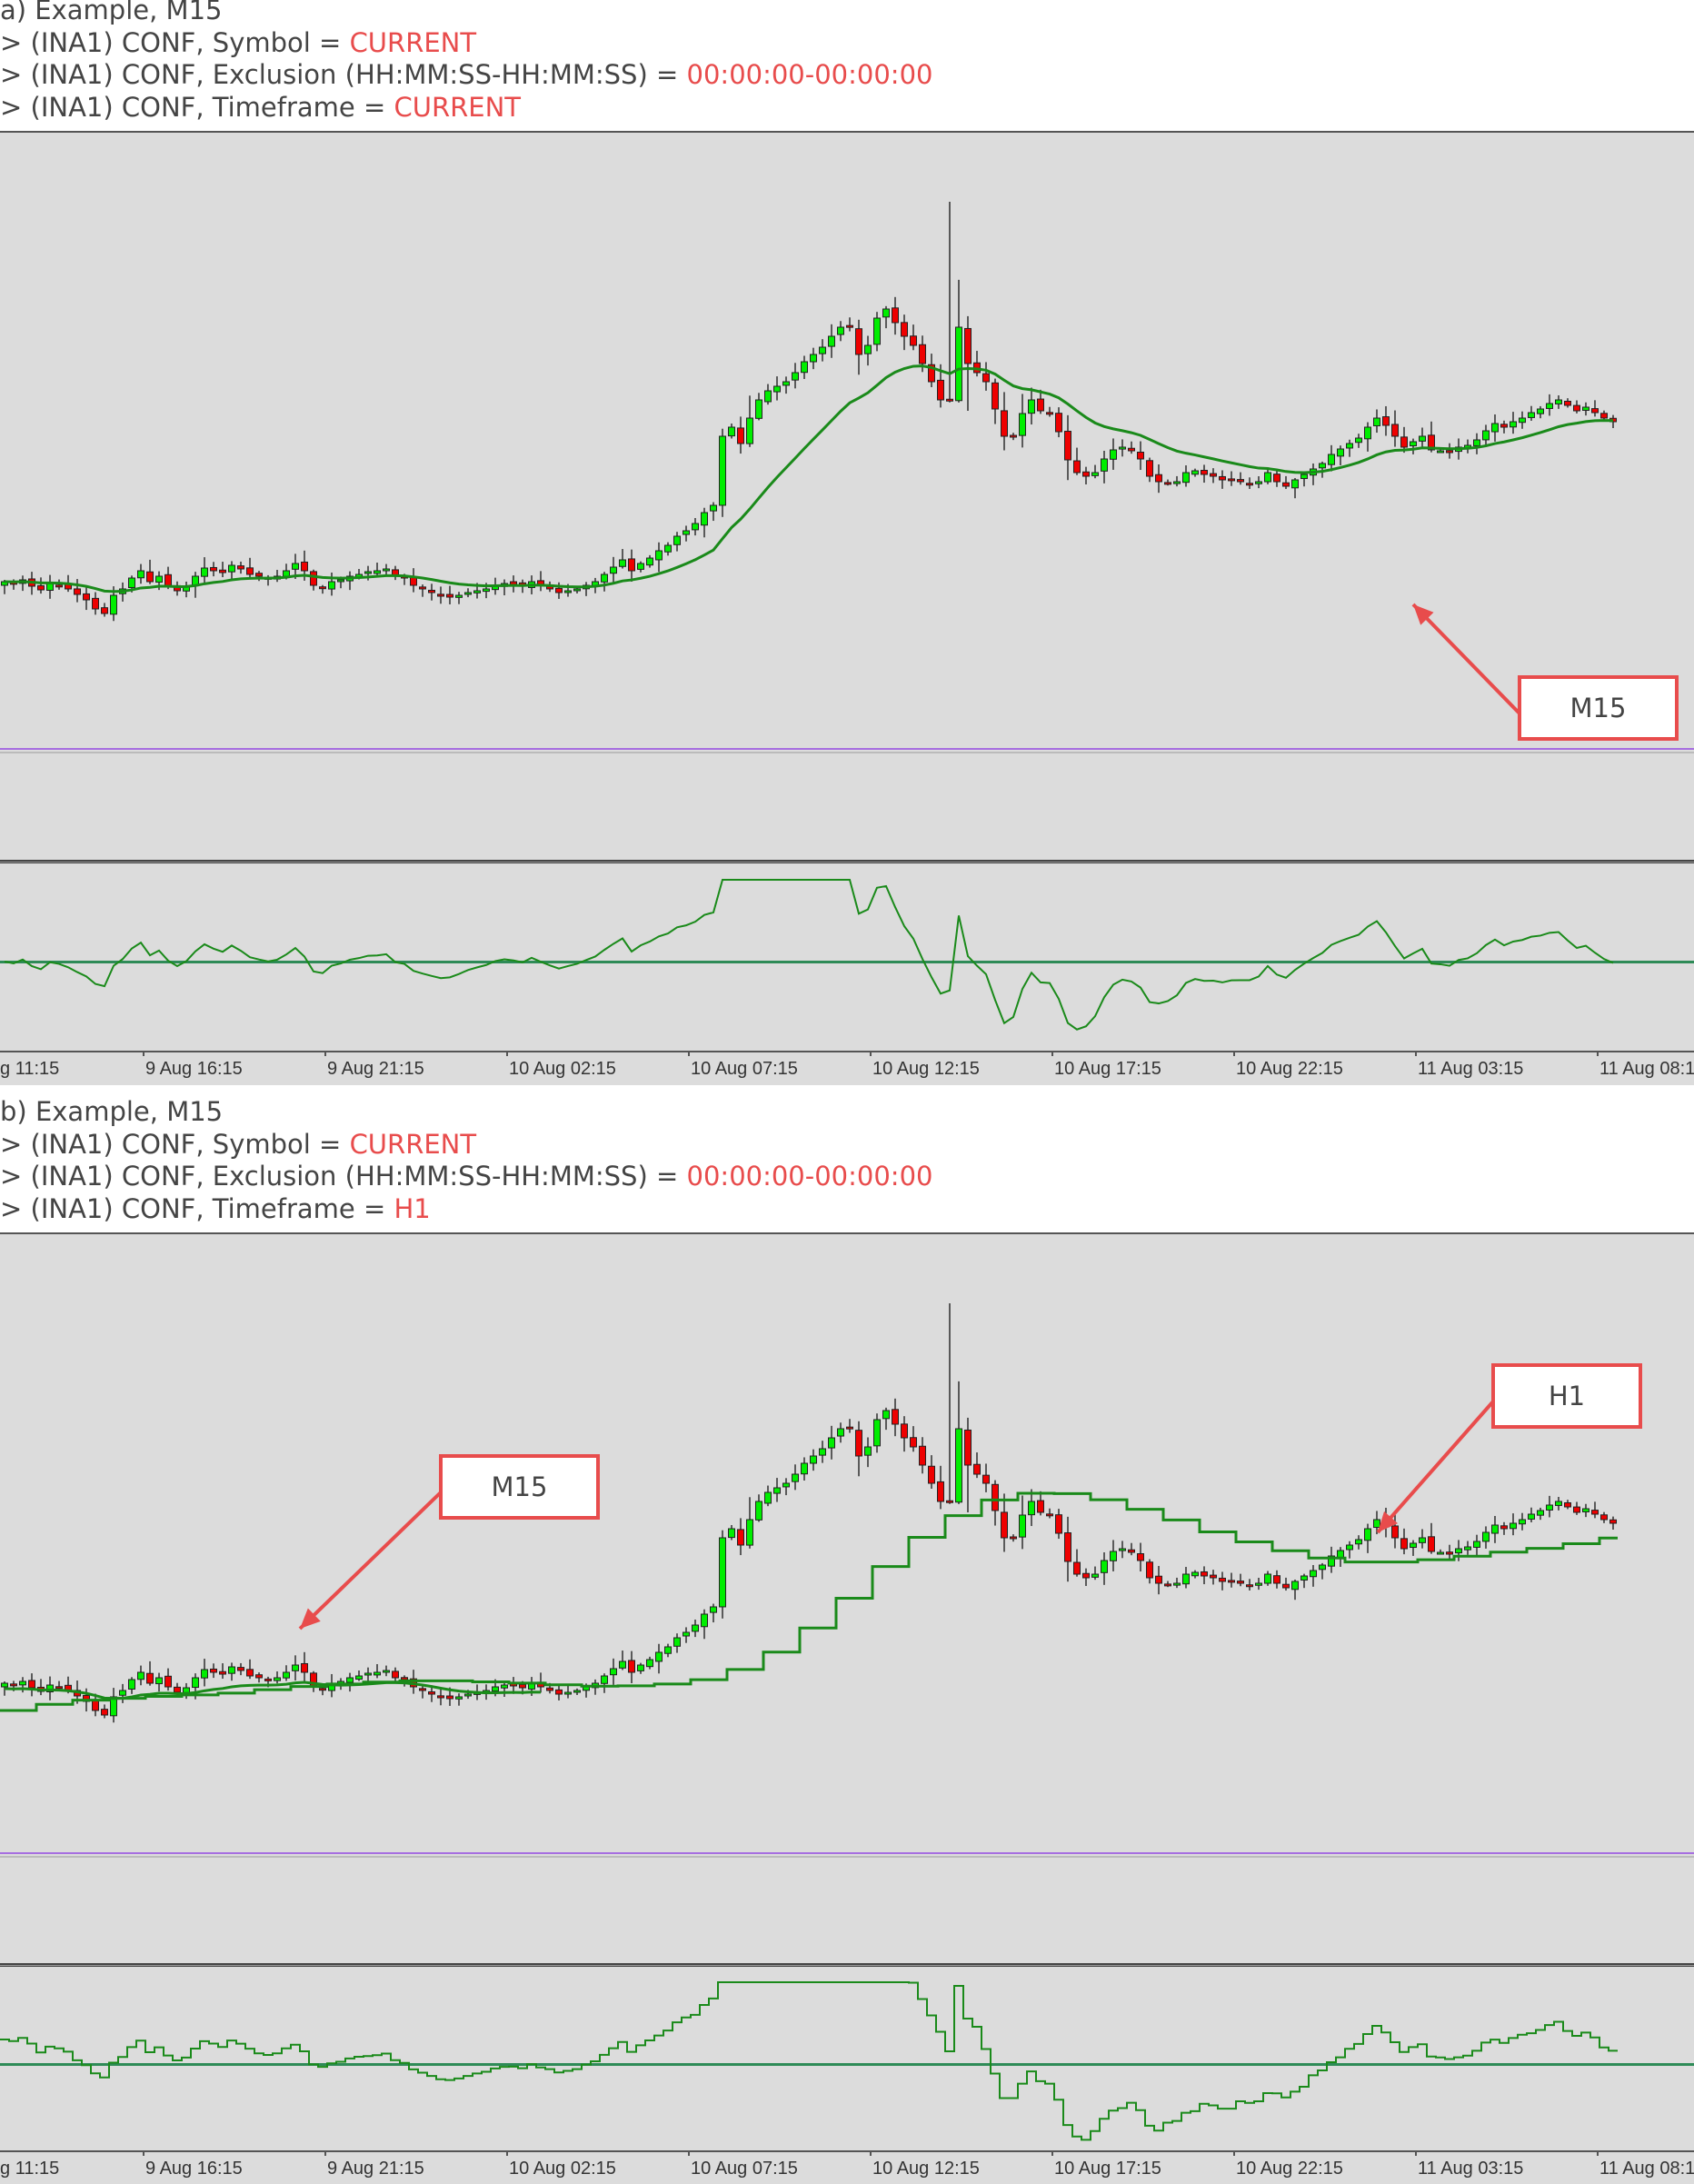 This screenshot has height=2184, width=1694. What do you see at coordinates (847, 863) in the screenshot?
I see `subwindow-separator-inner` at bounding box center [847, 863].